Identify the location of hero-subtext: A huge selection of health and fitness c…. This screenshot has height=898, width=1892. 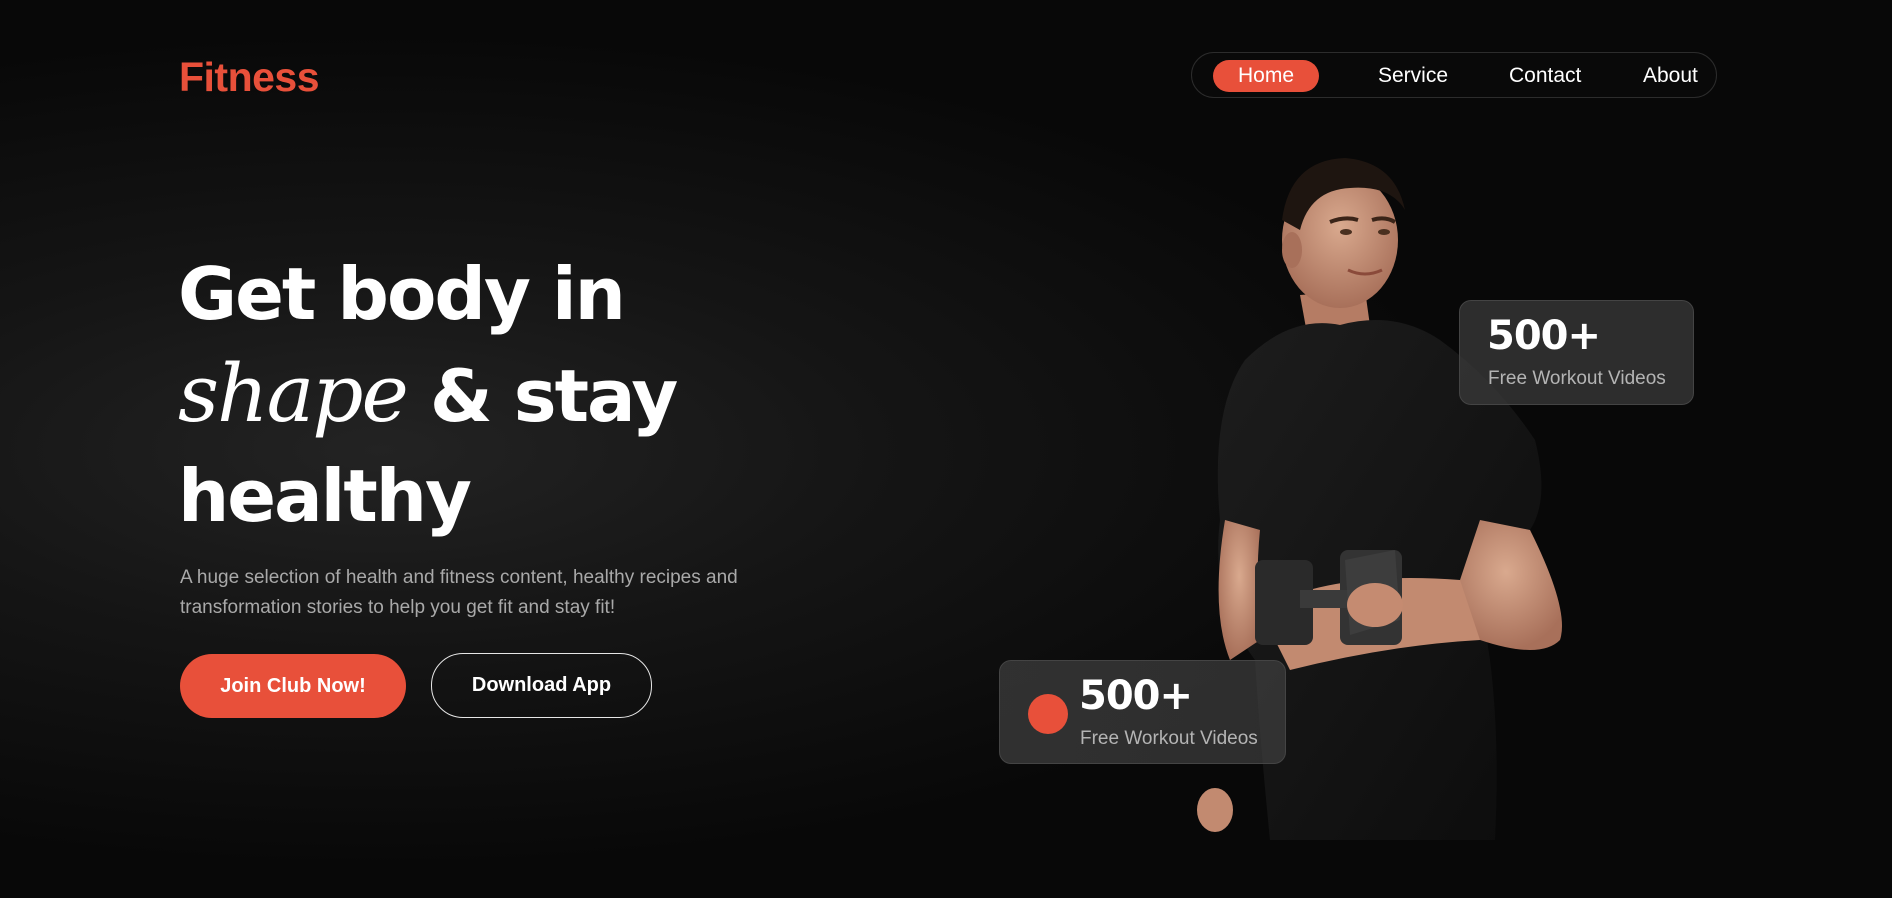
(459, 592).